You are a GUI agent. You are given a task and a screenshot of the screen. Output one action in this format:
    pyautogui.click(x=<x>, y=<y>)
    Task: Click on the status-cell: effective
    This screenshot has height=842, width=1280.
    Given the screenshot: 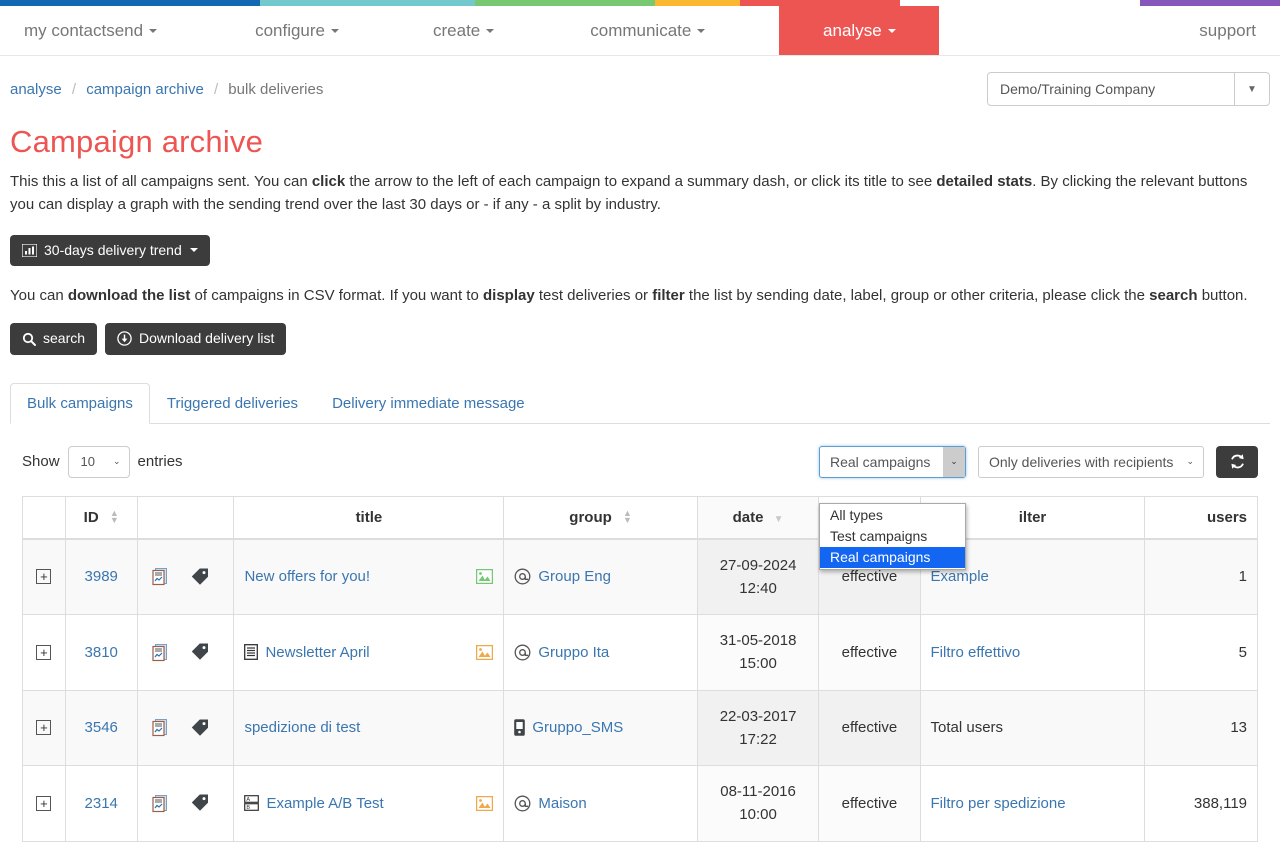 What is the action you would take?
    pyautogui.click(x=869, y=803)
    